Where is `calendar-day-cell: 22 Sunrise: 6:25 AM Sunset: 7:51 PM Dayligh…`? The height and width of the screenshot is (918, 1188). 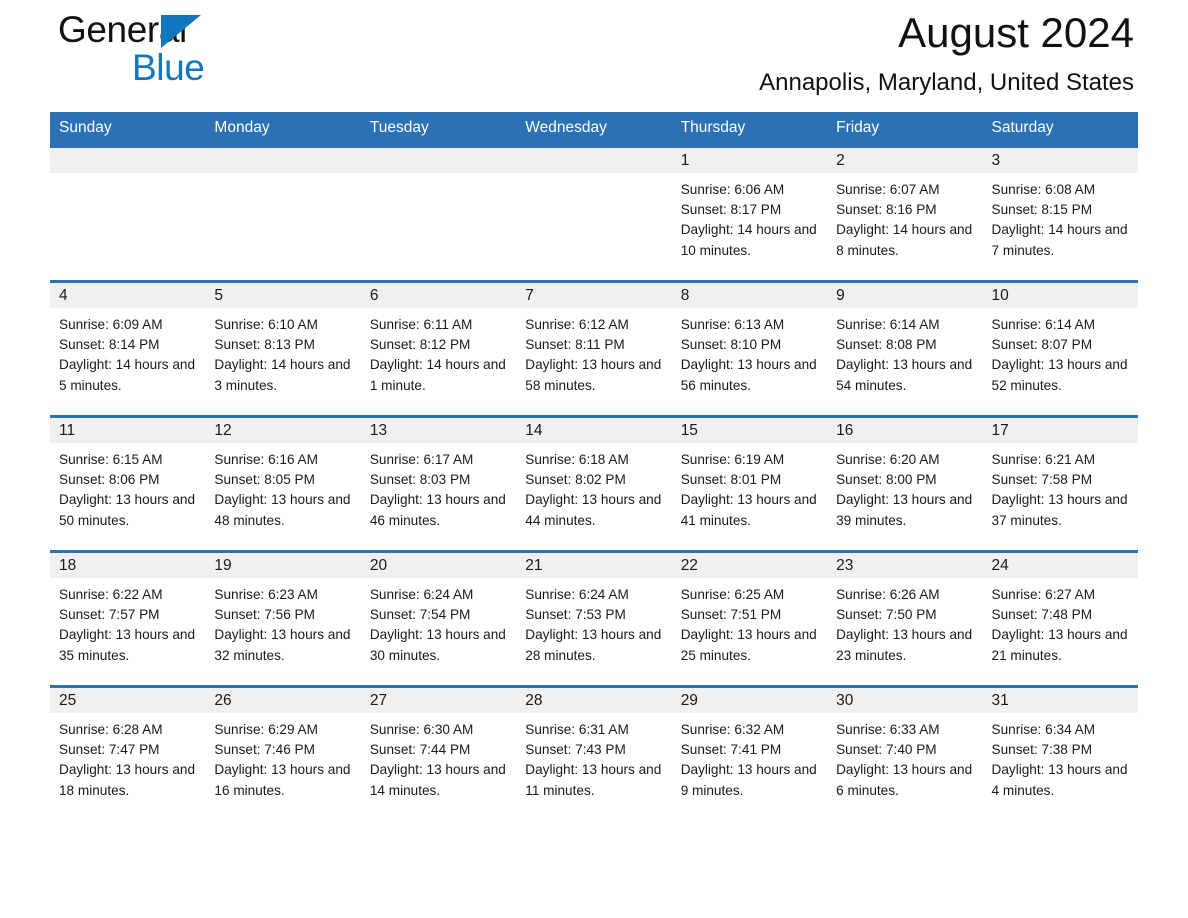
calendar-day-cell: 22 Sunrise: 6:25 AM Sunset: 7:51 PM Dayligh… is located at coordinates (749, 618).